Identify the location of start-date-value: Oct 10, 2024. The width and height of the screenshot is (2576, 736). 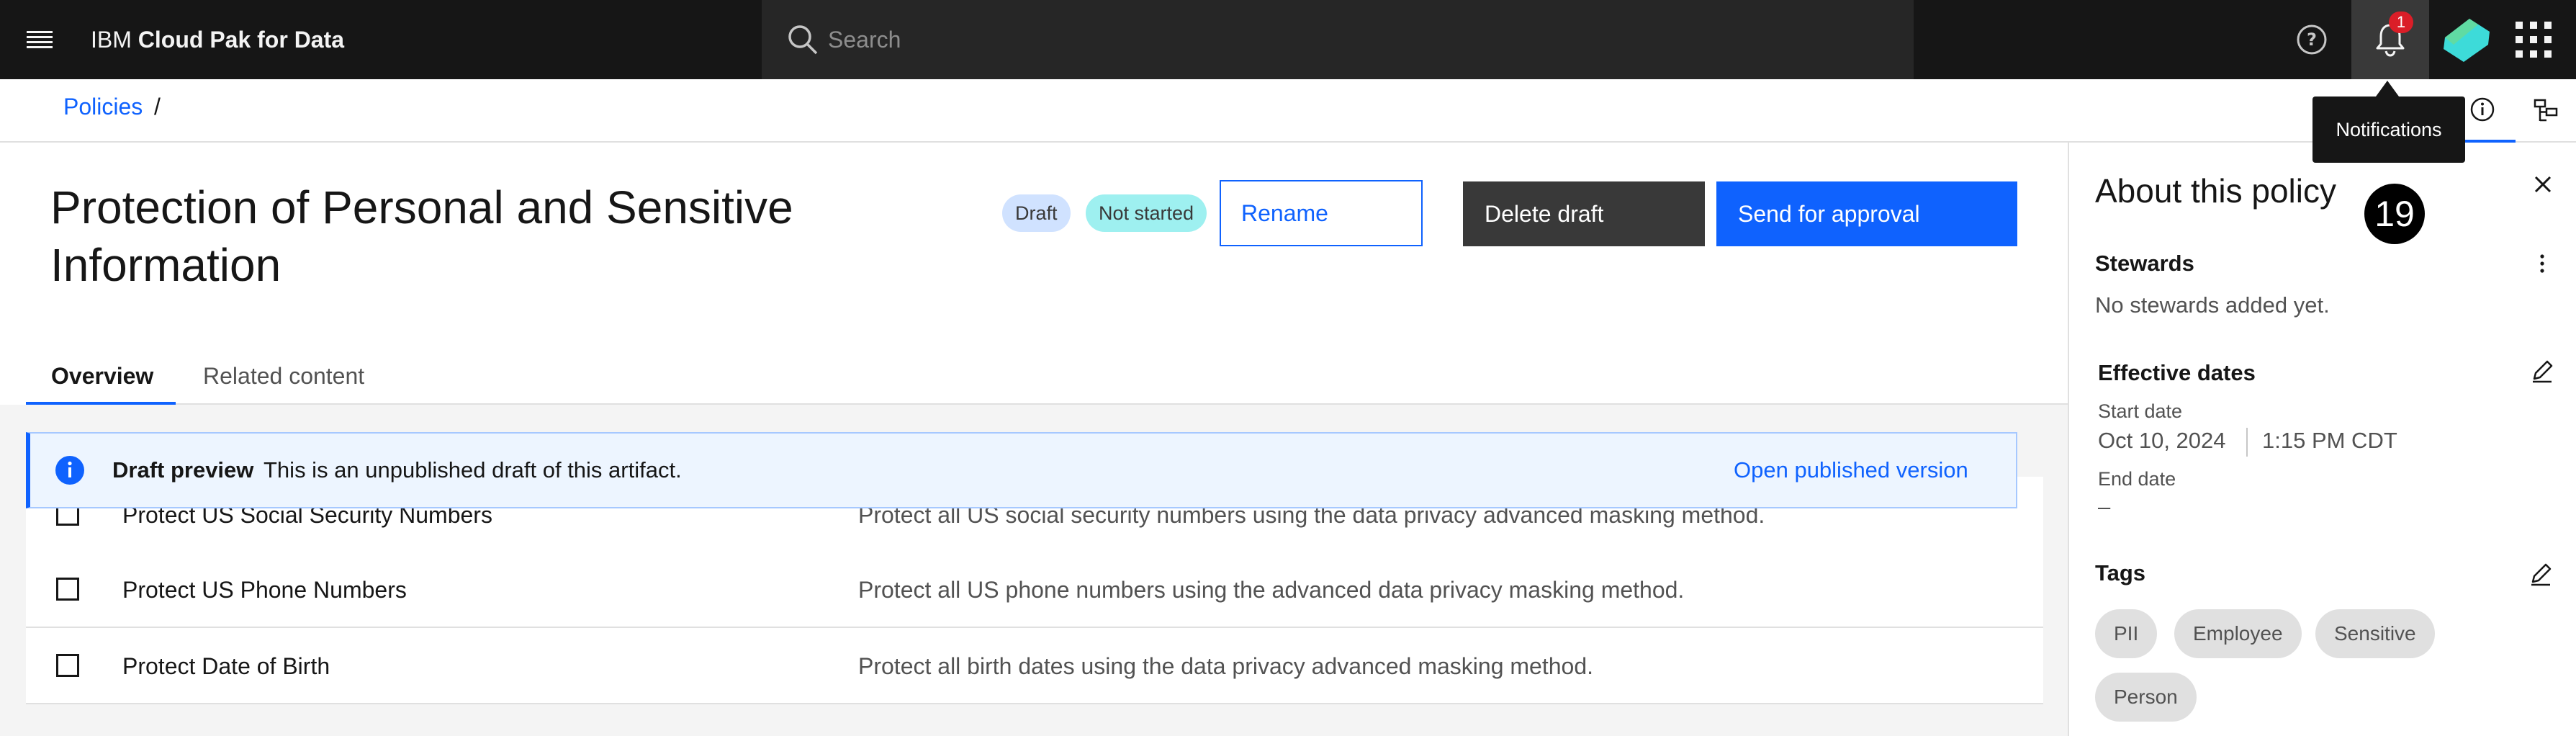
(2162, 440).